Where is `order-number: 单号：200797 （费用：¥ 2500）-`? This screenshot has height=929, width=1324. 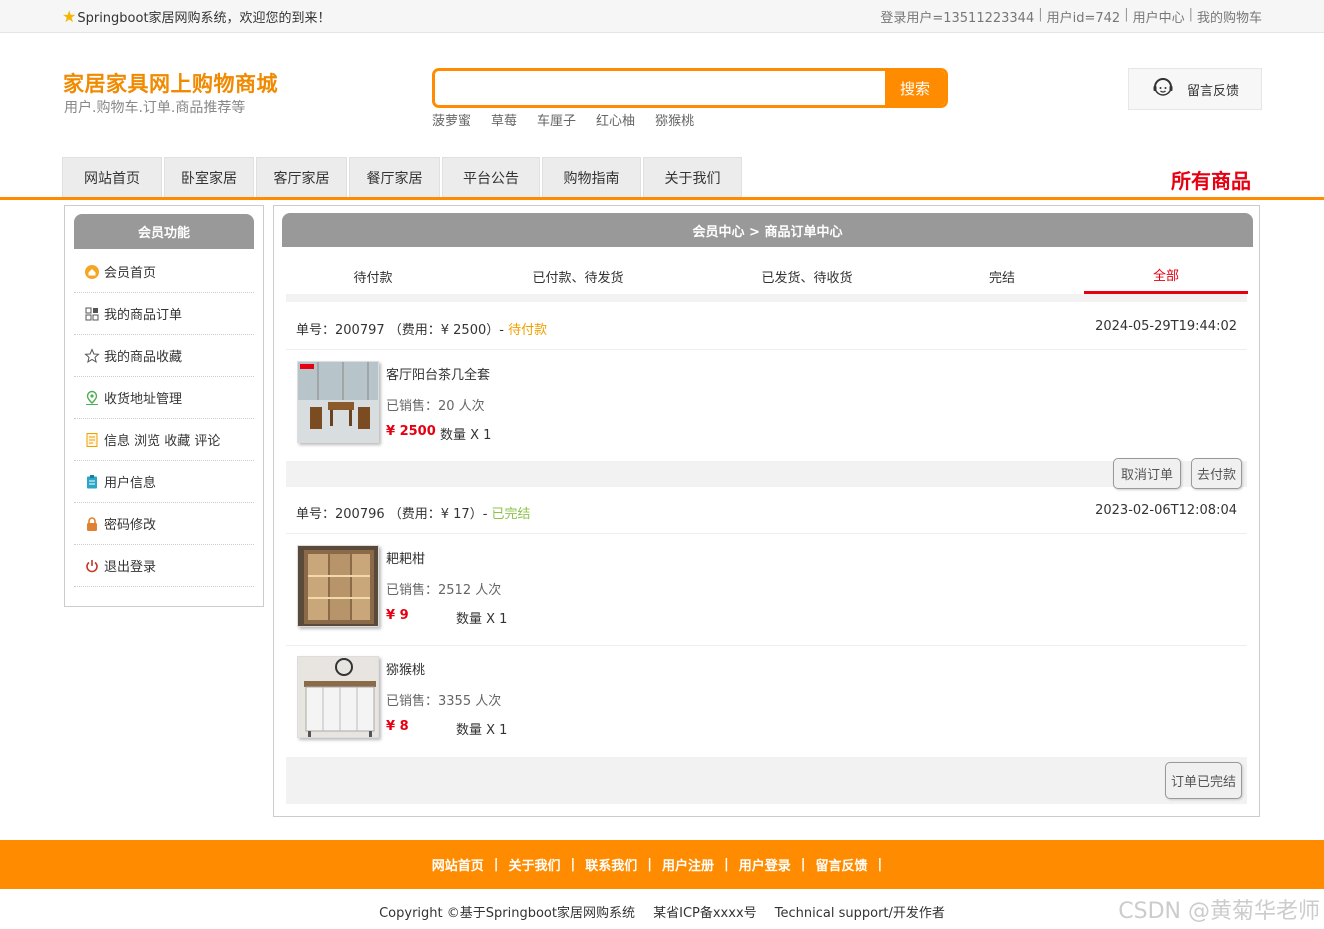
order-number: 单号：200797 （费用：¥ 2500）- is located at coordinates (400, 330).